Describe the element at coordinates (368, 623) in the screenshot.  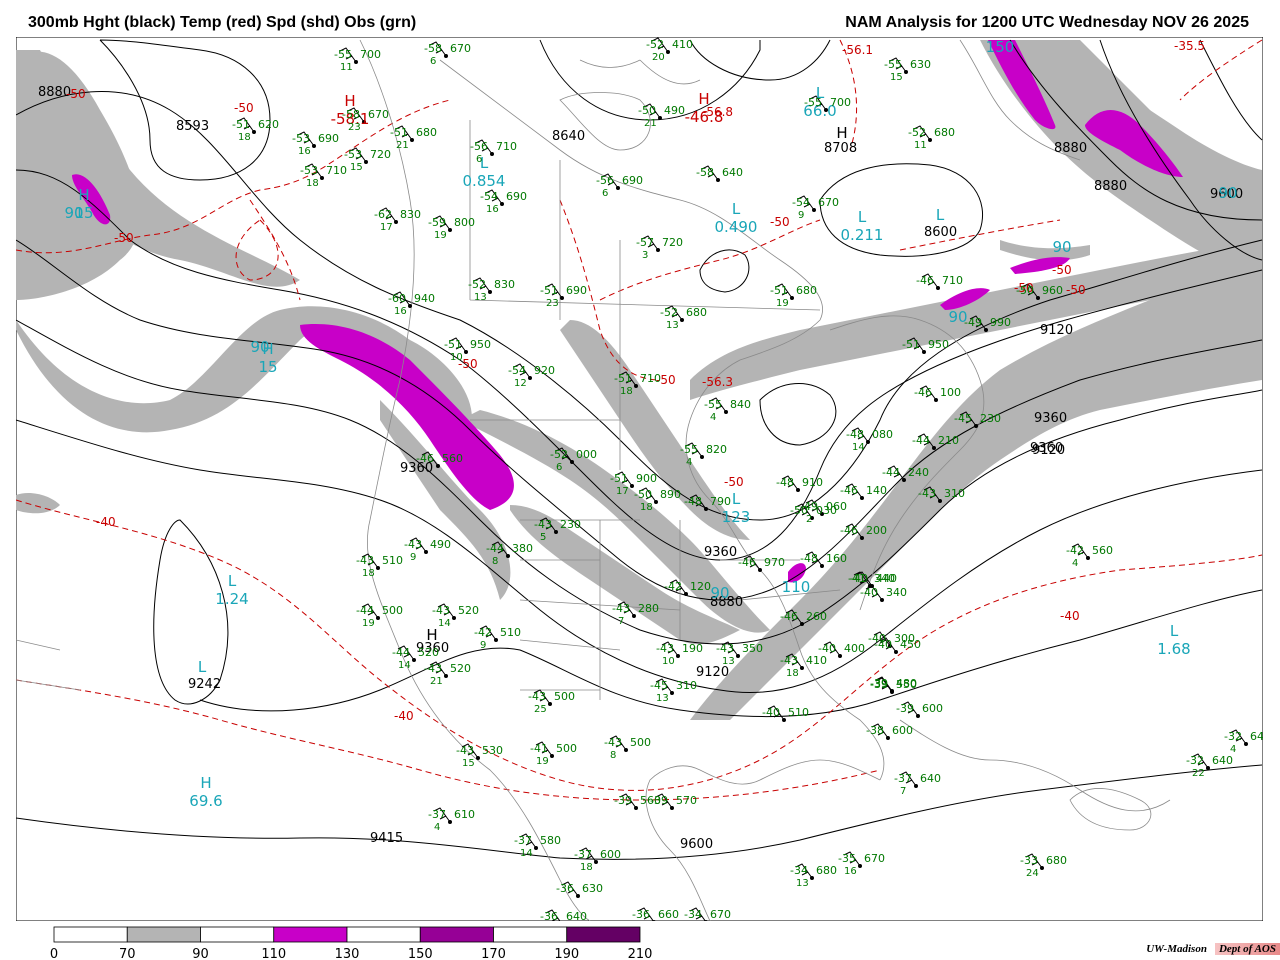
I see `obs-dewpoint-depression: 19` at that location.